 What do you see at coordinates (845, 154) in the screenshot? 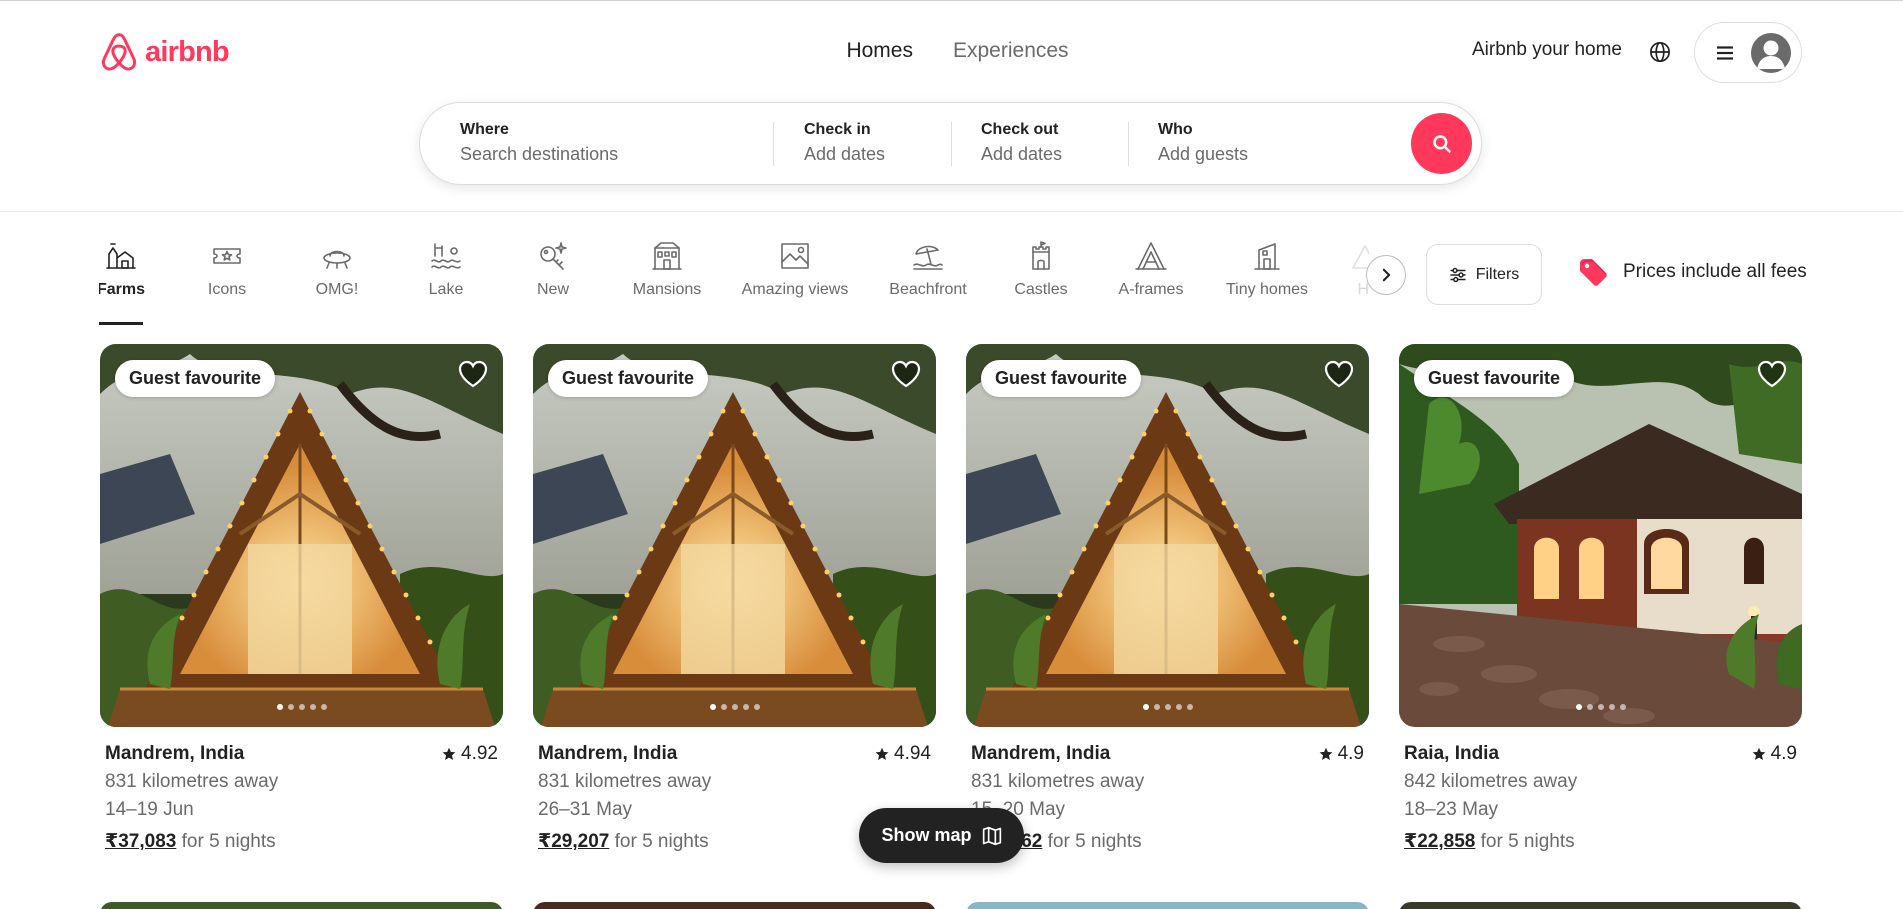
I see `check-in-placeholder: Add dates` at bounding box center [845, 154].